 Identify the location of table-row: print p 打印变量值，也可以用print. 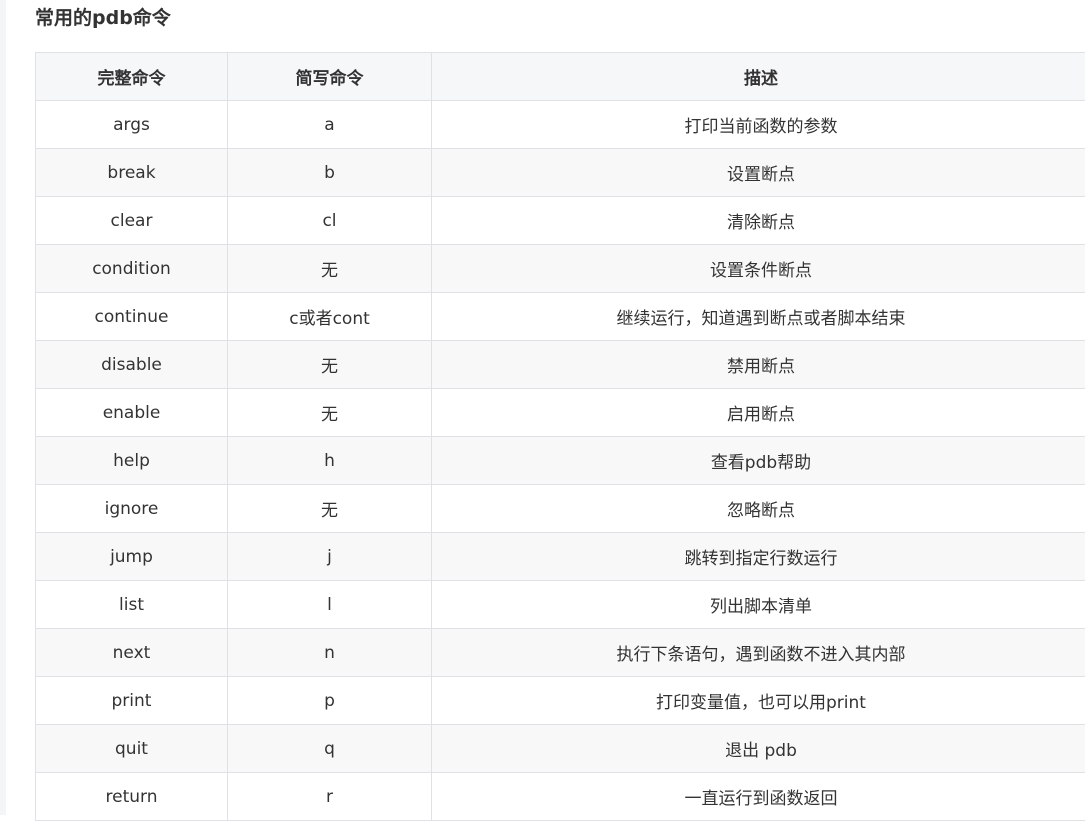
(560, 701).